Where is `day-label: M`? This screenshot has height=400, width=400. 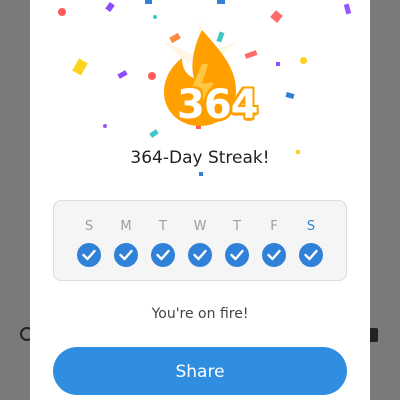
day-label: M is located at coordinates (126, 226).